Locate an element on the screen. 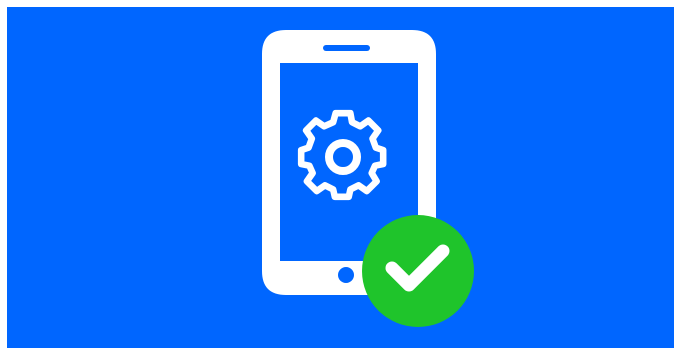 This screenshot has height=355, width=681. phone-speaker-slot is located at coordinates (346, 48).